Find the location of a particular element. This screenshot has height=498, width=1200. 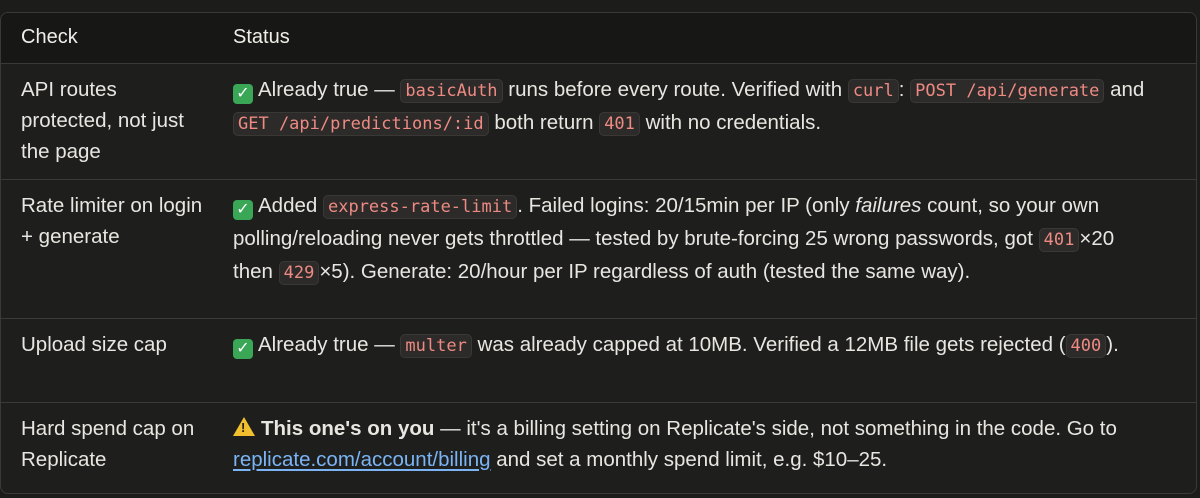

billing-link: replicate.com/account/billing is located at coordinates (362, 459).